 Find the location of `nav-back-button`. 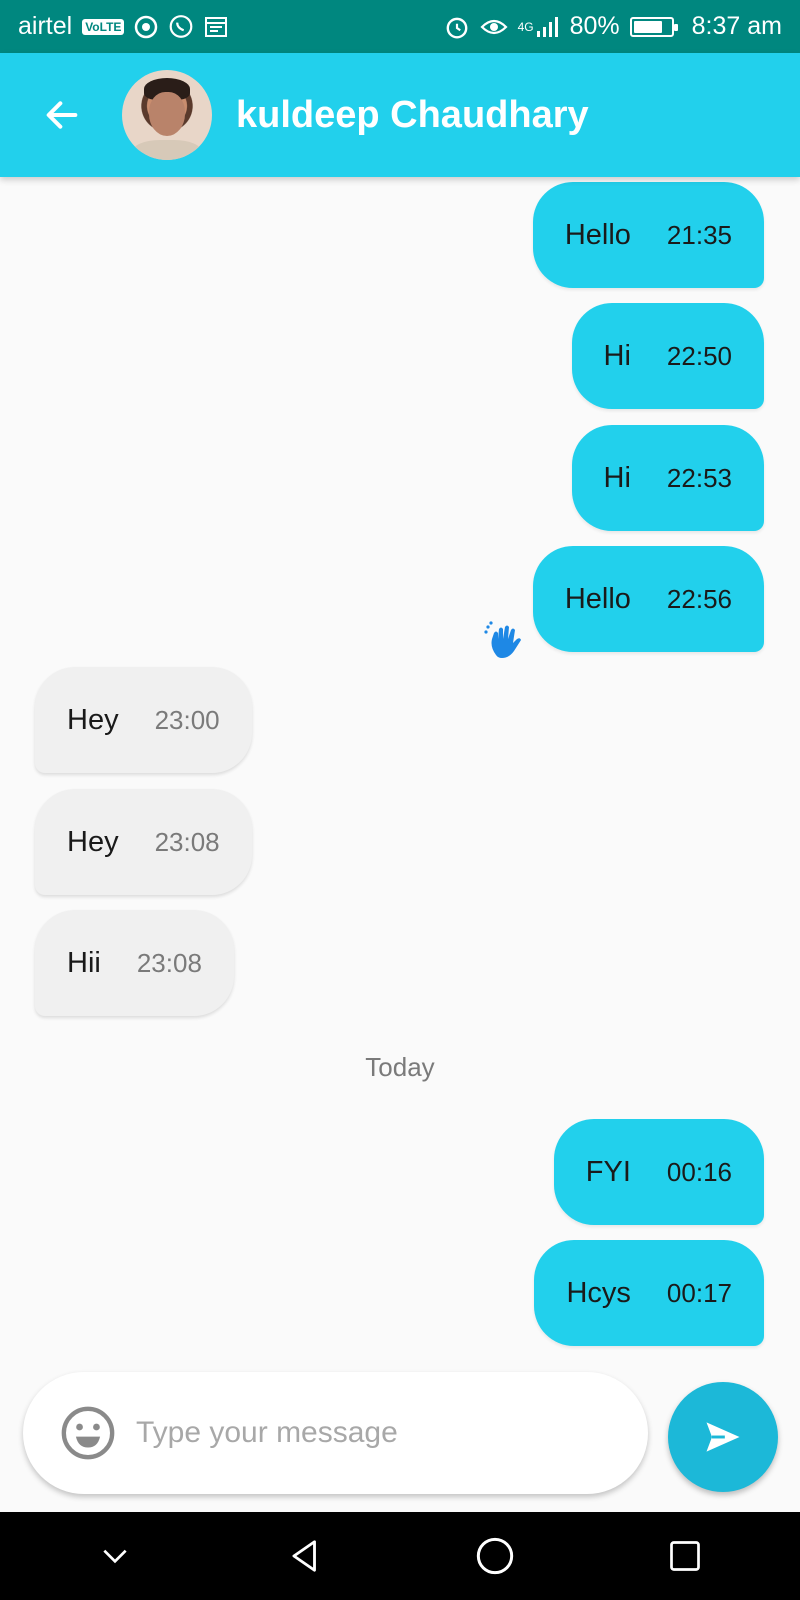

nav-back-button is located at coordinates (305, 1556).